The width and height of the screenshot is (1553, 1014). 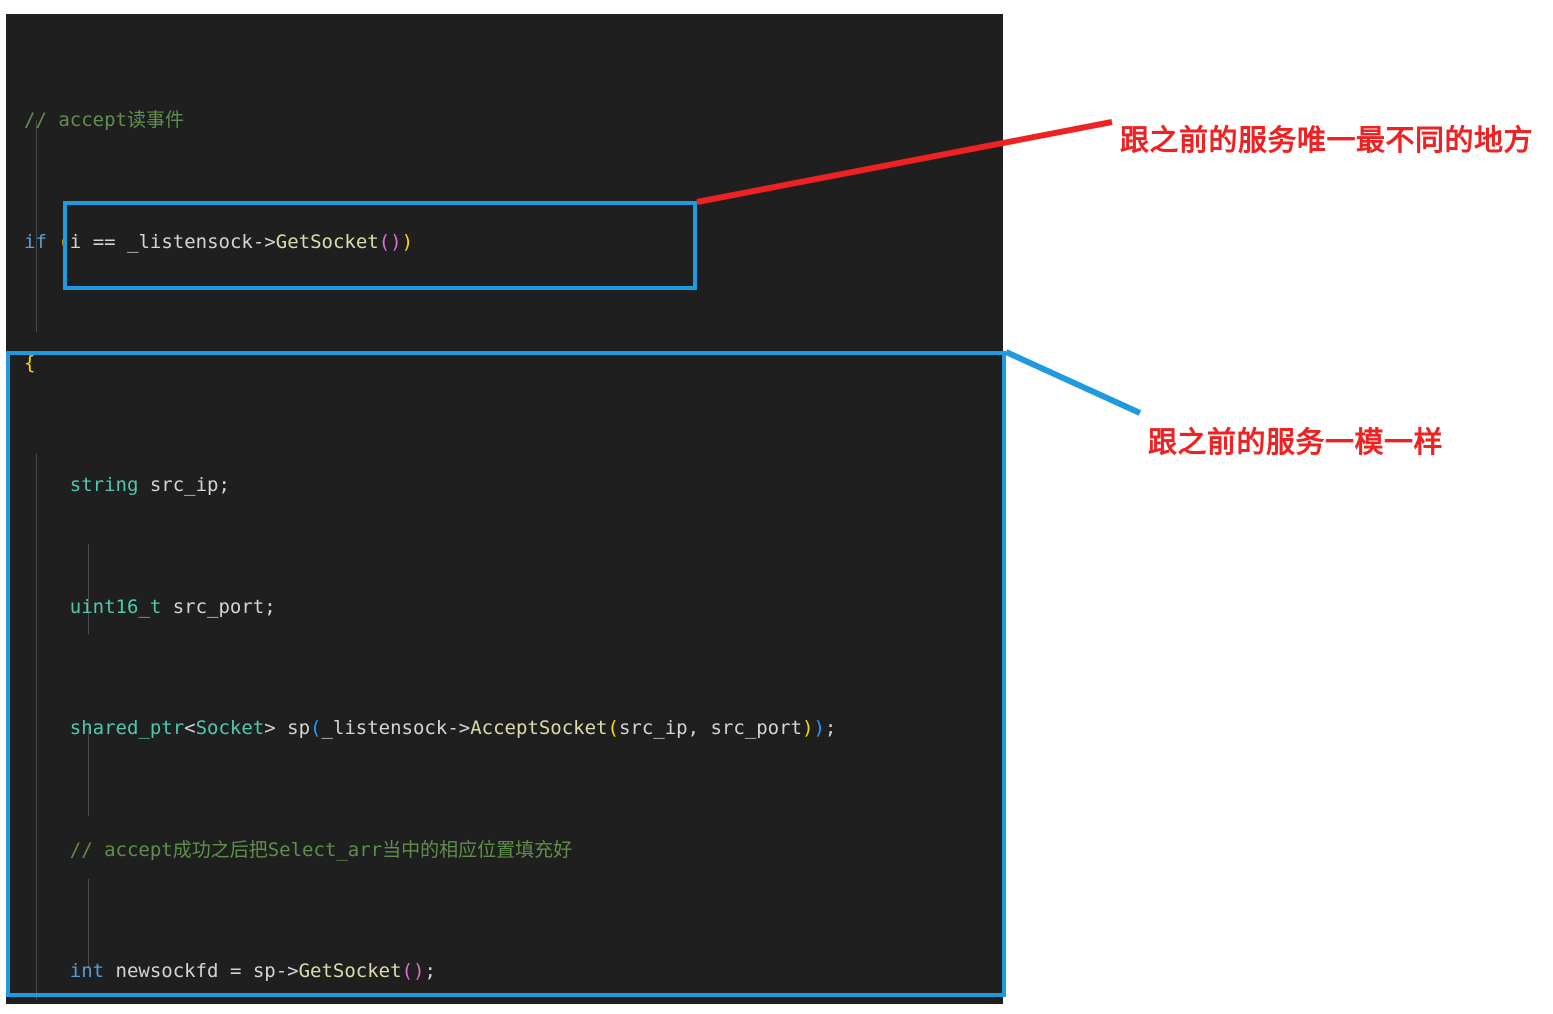 What do you see at coordinates (1327, 140) in the screenshot?
I see `callout-accept-diff: 跟之前的服务唯一最不同的地方` at bounding box center [1327, 140].